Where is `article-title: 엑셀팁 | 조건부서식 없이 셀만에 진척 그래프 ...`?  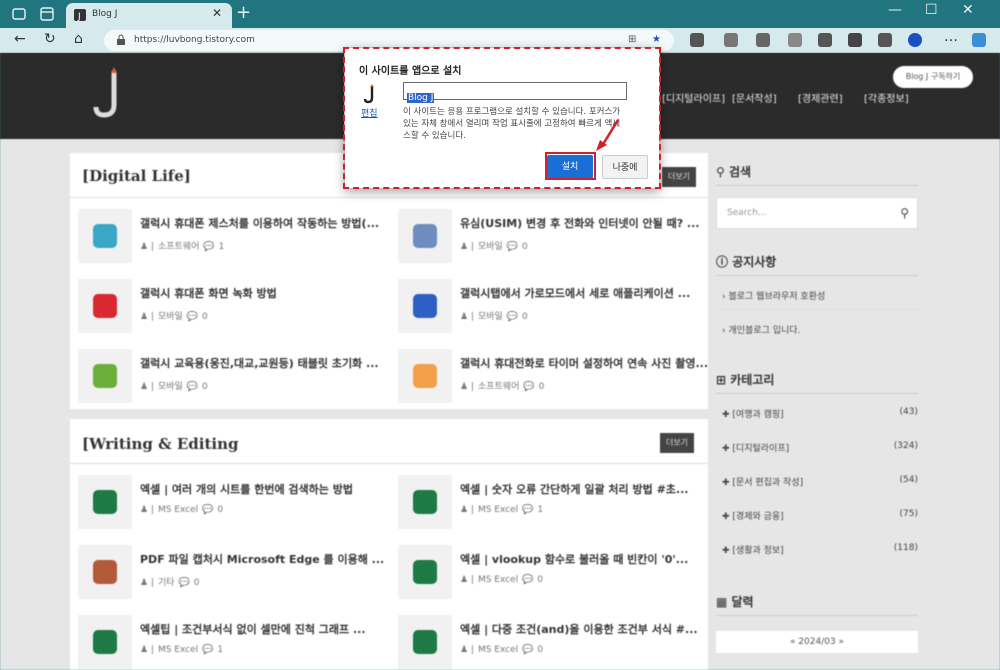 article-title: 엑셀팁 | 조건부서식 없이 셀만에 진척 그래프 ... is located at coordinates (268, 629).